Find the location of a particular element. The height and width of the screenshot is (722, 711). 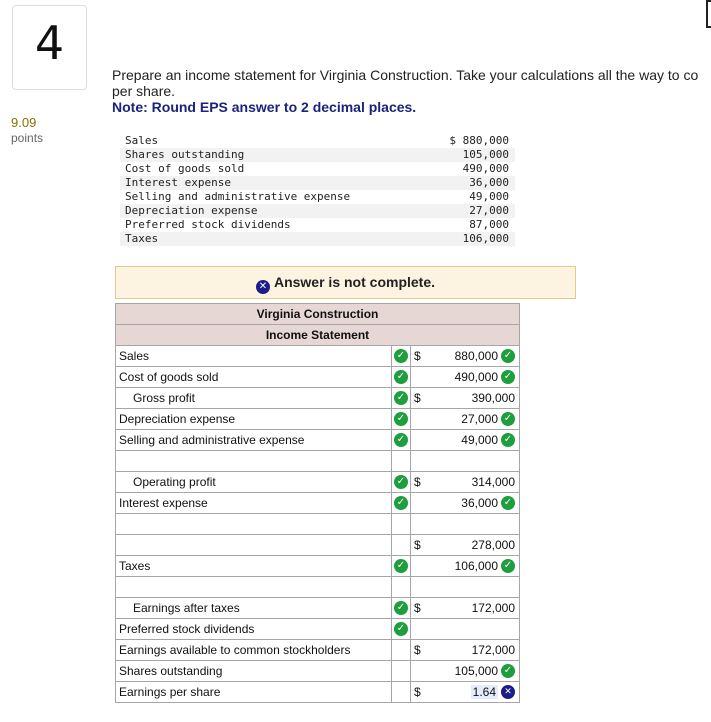

x-circle-icon: ✕ is located at coordinates (508, 692).